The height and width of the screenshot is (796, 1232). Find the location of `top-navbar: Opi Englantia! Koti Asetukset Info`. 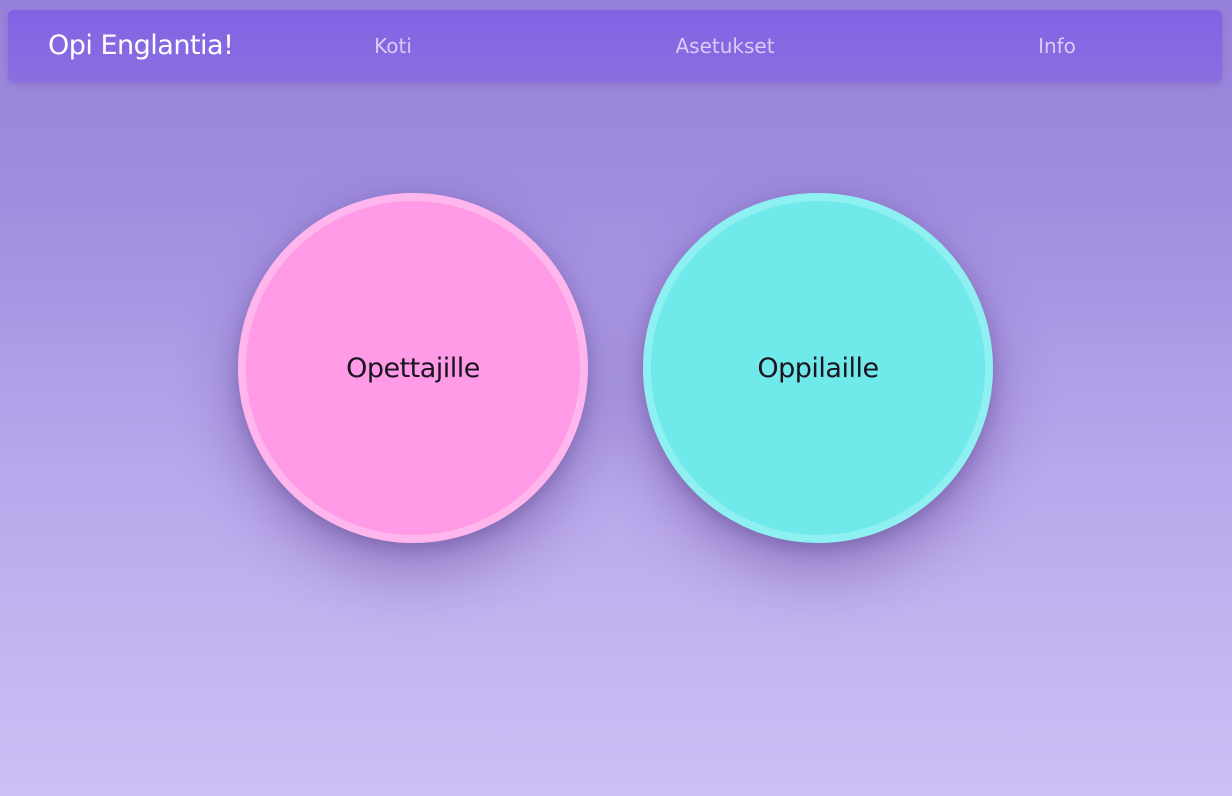

top-navbar: Opi Englantia! Koti Asetukset Info is located at coordinates (615, 46).